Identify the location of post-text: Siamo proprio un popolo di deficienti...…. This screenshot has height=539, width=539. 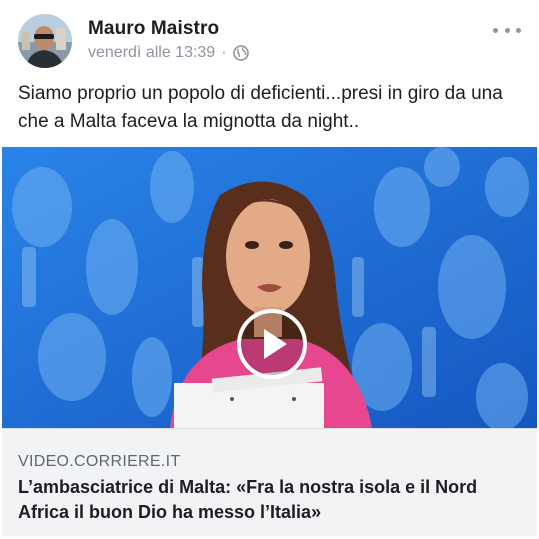
(260, 107).